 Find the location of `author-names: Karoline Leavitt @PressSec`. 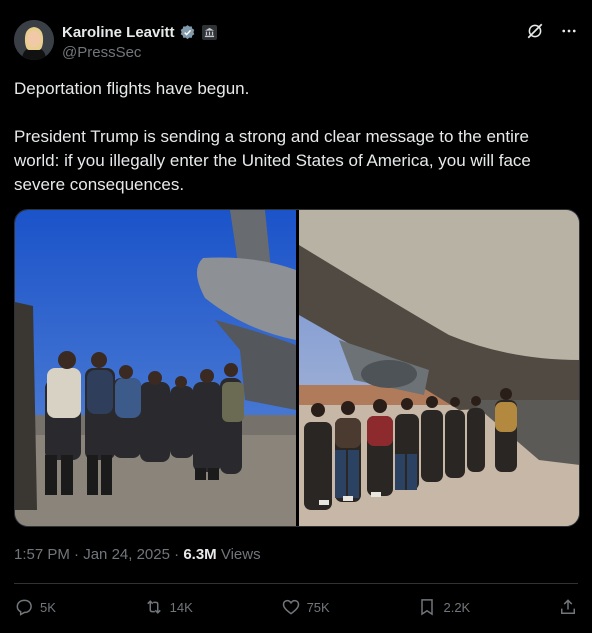

author-names: Karoline Leavitt @PressSec is located at coordinates (139, 41).